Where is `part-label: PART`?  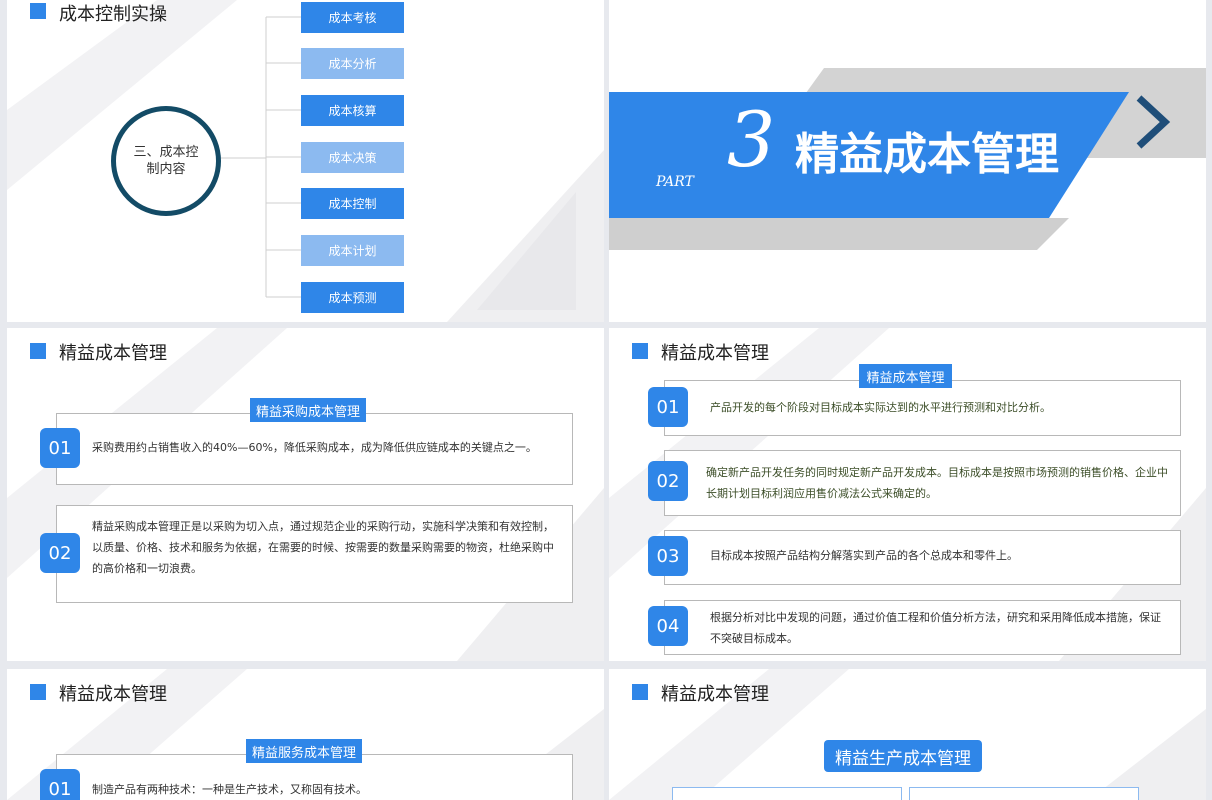
part-label: PART is located at coordinates (675, 182).